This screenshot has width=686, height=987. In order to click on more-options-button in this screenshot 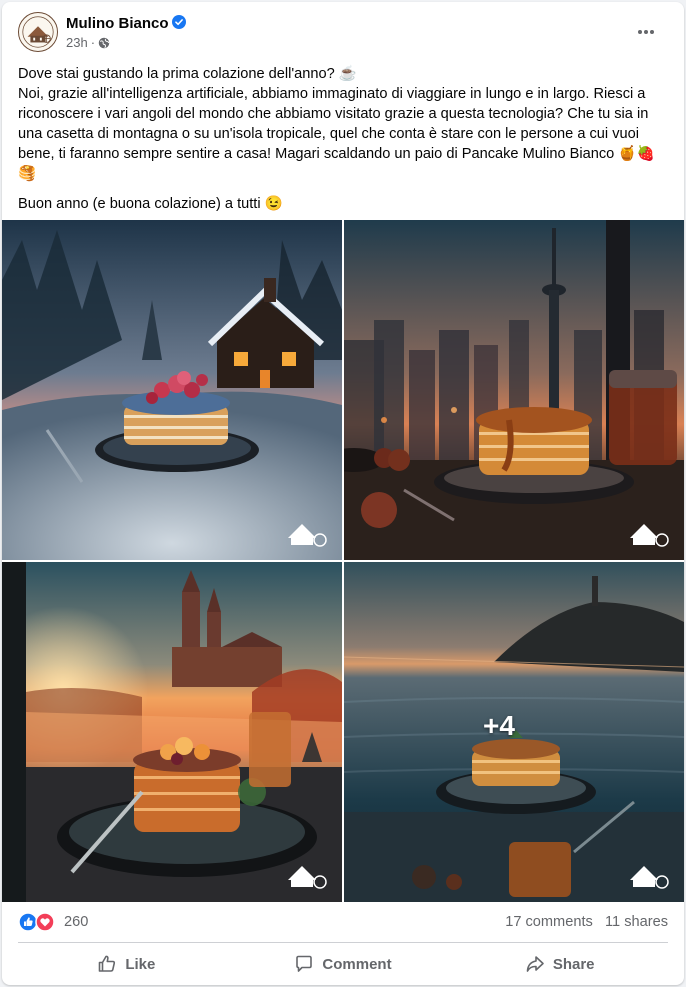, I will do `click(646, 32)`.